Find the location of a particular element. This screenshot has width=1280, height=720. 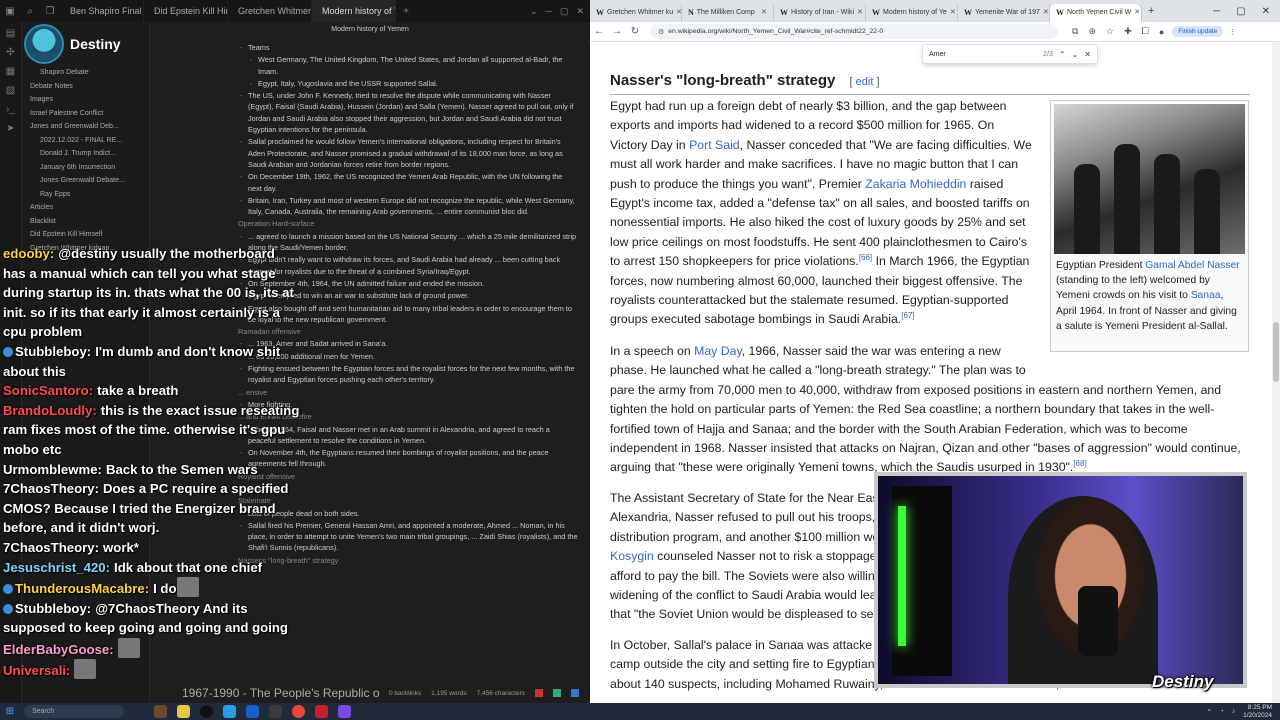

chrome-icon is located at coordinates (298, 711).